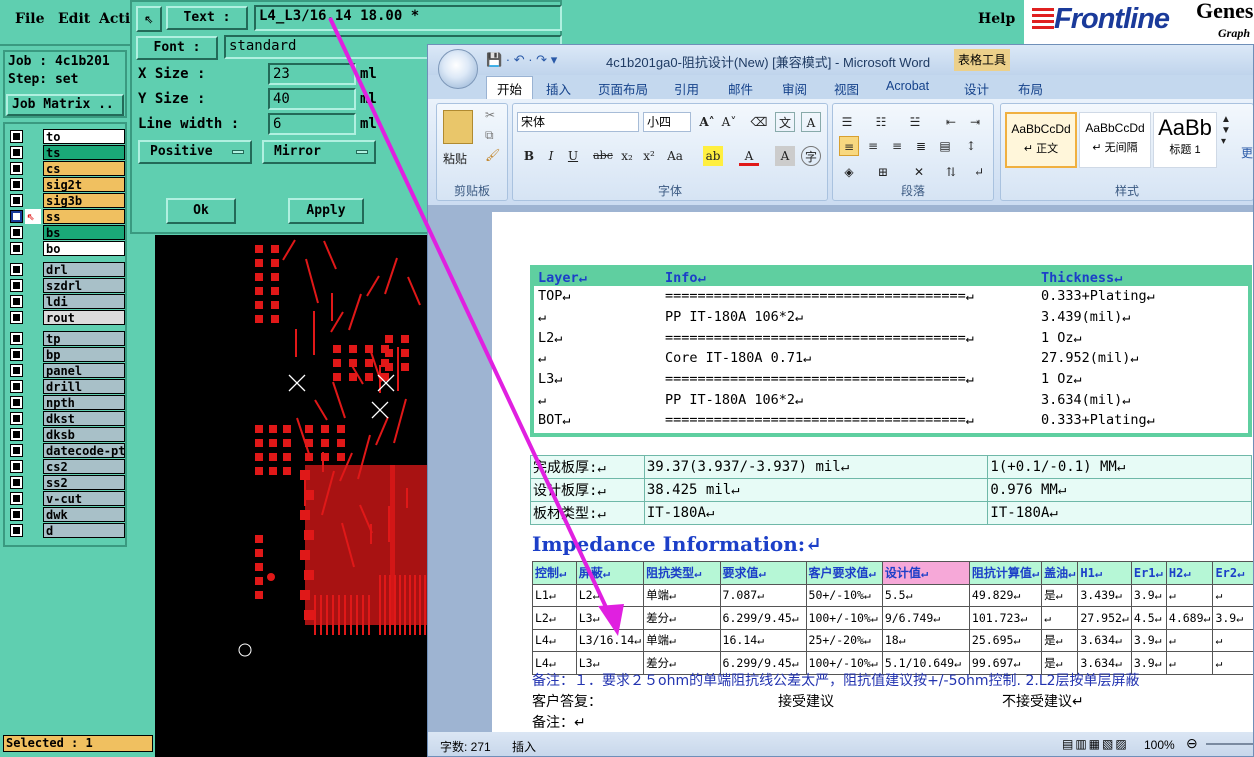 The height and width of the screenshot is (757, 1254). What do you see at coordinates (849, 172) in the screenshot?
I see `shading-icon: ◈` at bounding box center [849, 172].